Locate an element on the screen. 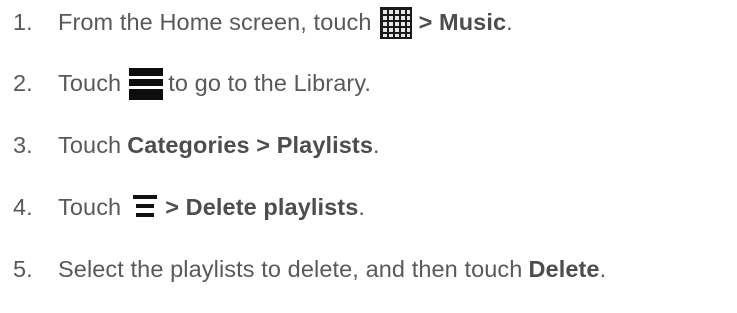 This screenshot has height=313, width=737. apps-grid-icon is located at coordinates (395, 23).